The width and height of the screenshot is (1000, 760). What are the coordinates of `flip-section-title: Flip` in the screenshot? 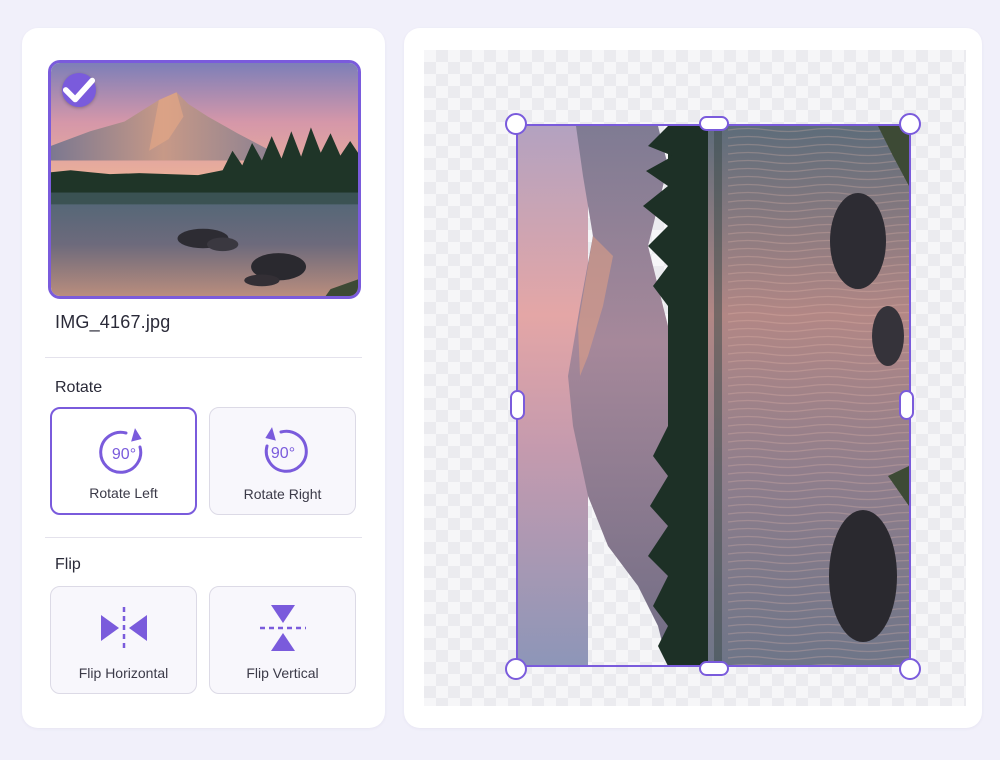 It's located at (68, 564).